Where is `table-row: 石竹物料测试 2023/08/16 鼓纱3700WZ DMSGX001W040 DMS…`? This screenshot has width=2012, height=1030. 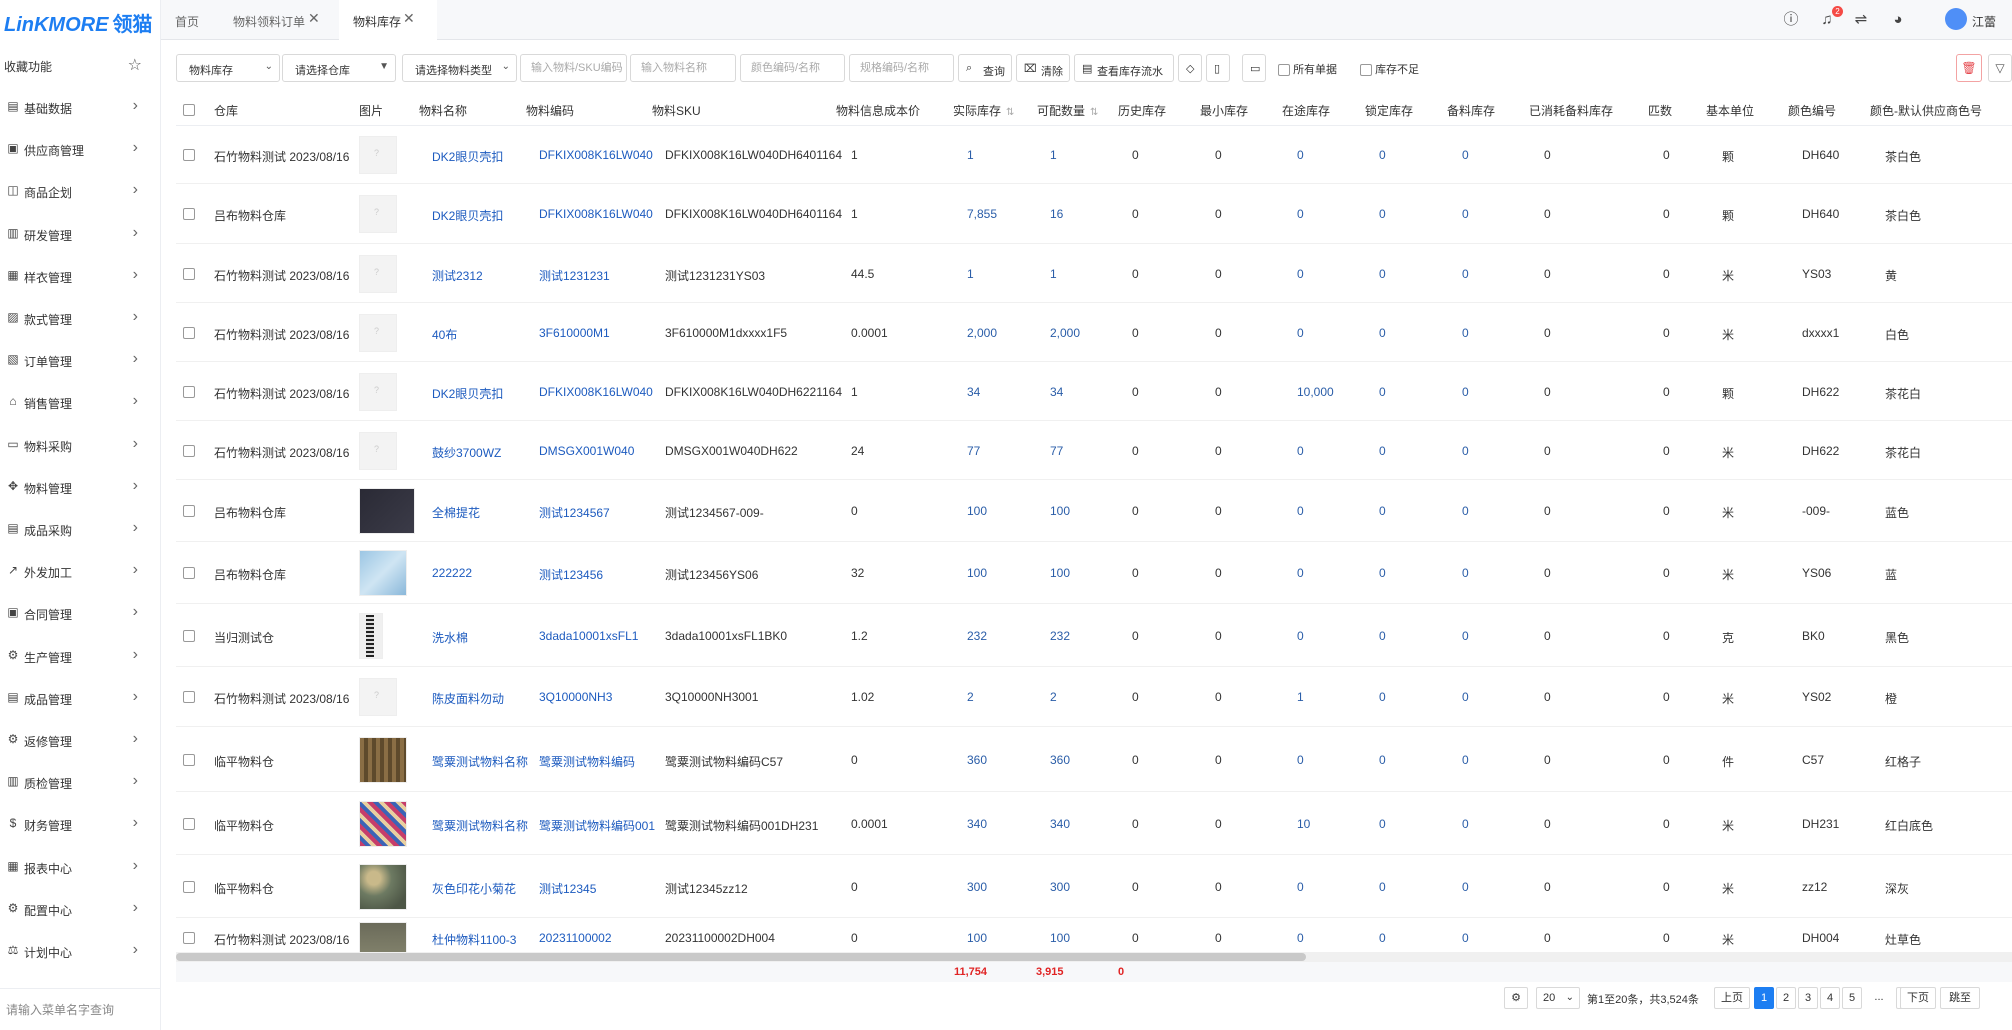 table-row: 石竹物料测试 2023/08/16 鼓纱3700WZ DMSGX001W040 DMS… is located at coordinates (1094, 450).